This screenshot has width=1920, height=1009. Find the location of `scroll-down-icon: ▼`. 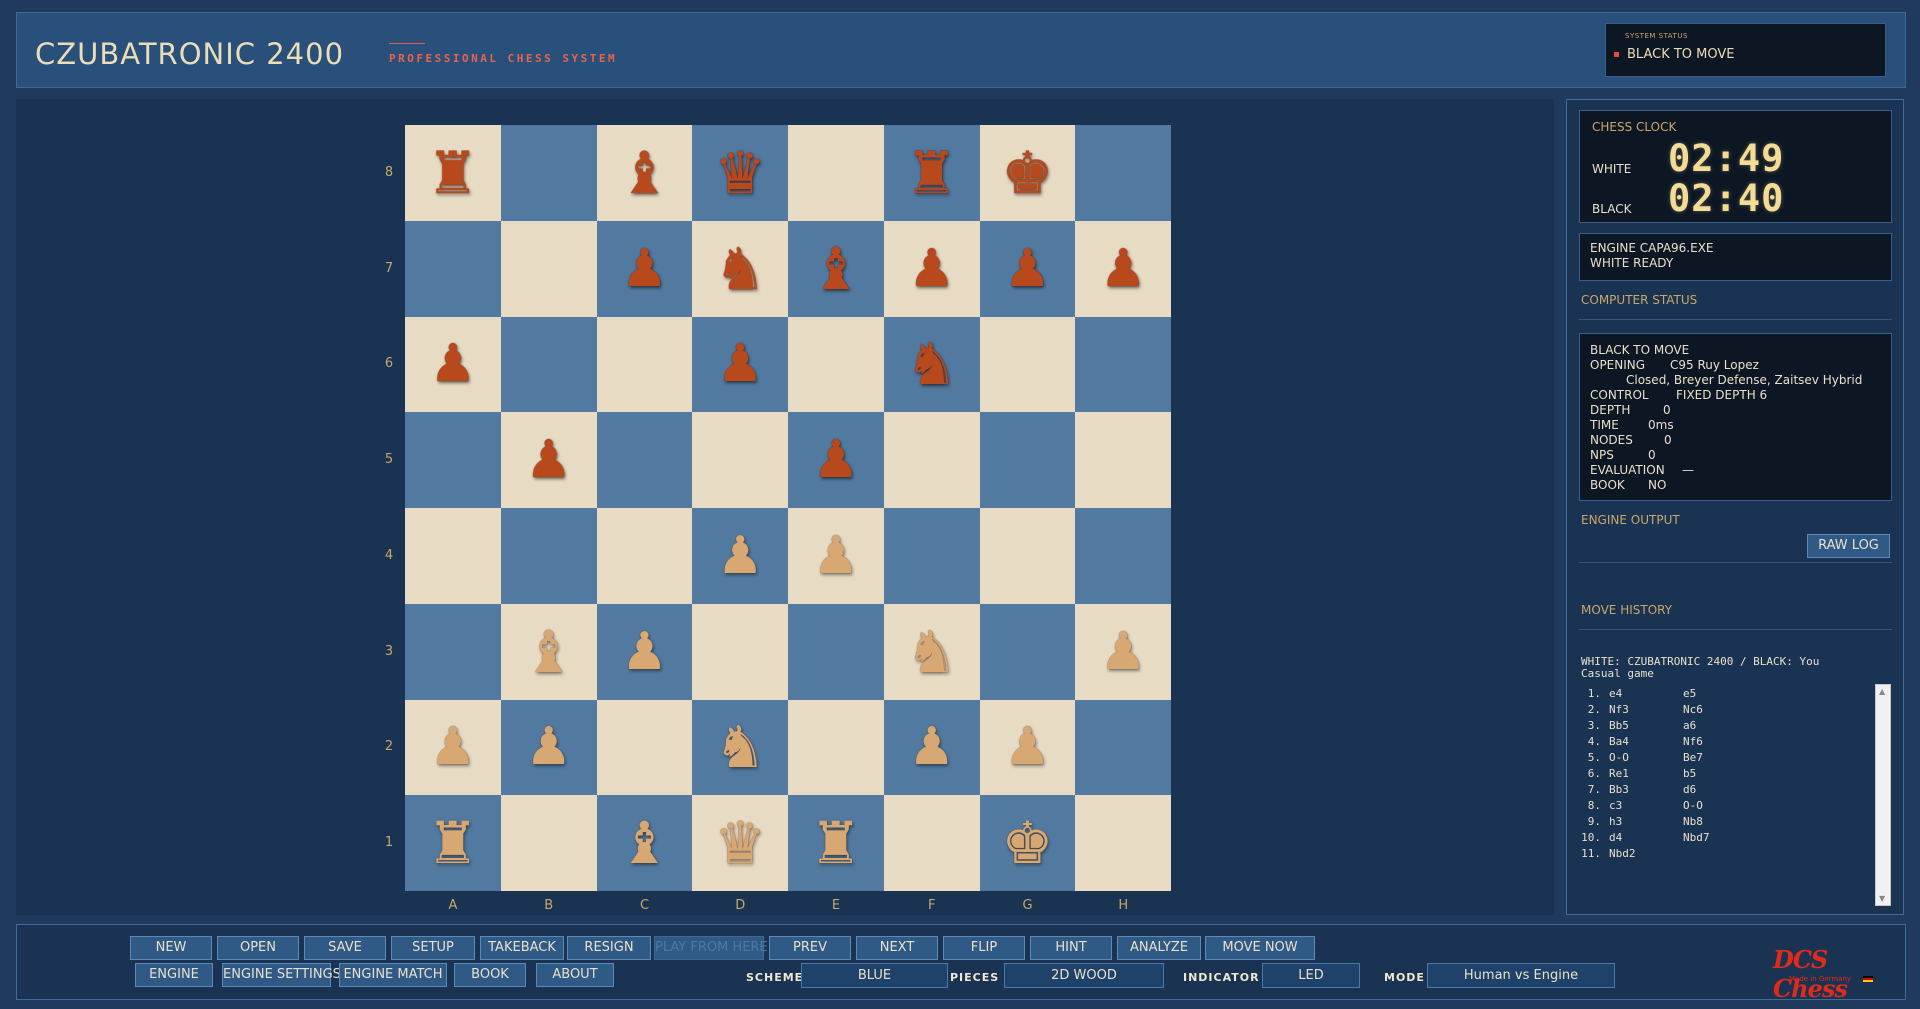

scroll-down-icon: ▼ is located at coordinates (1882, 898).